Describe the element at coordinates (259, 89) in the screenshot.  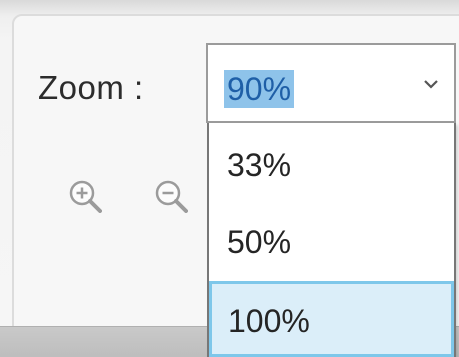
I see `zoom-selected-value: 90%` at that location.